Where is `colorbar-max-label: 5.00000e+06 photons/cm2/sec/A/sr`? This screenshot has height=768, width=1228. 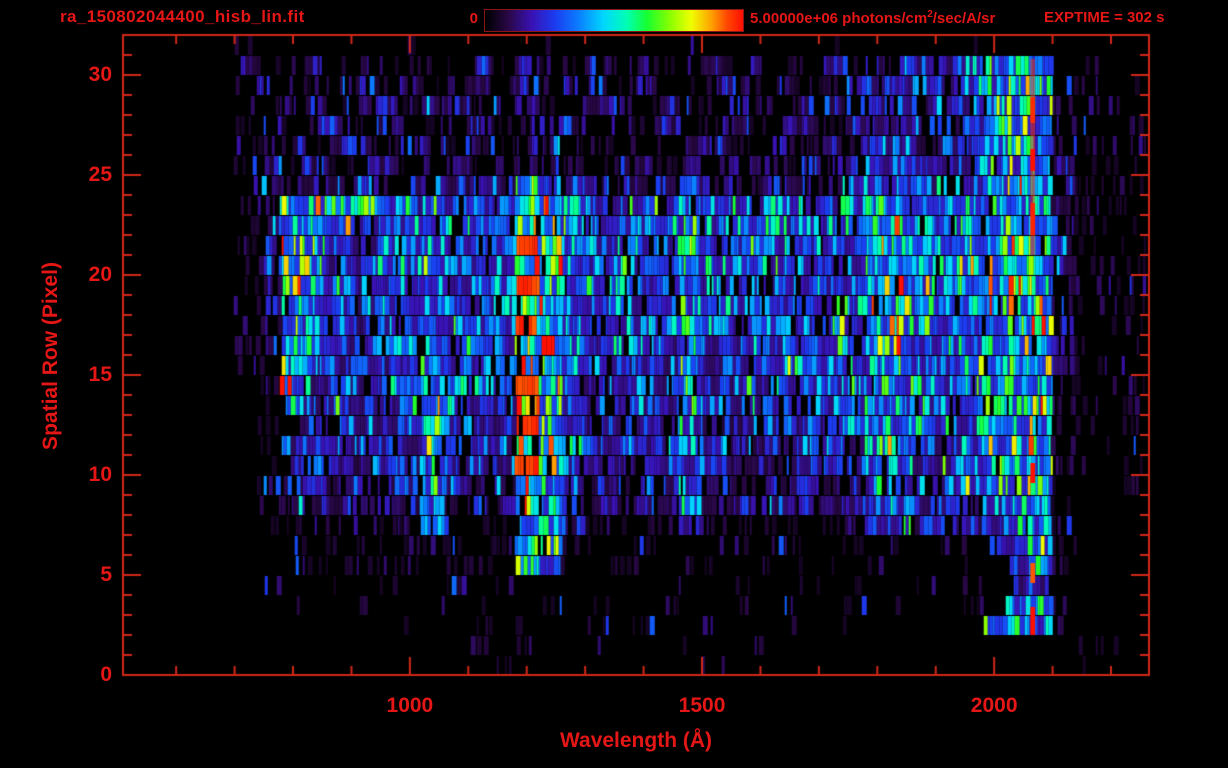
colorbar-max-label: 5.00000e+06 photons/cm2/sec/A/sr is located at coordinates (872, 18).